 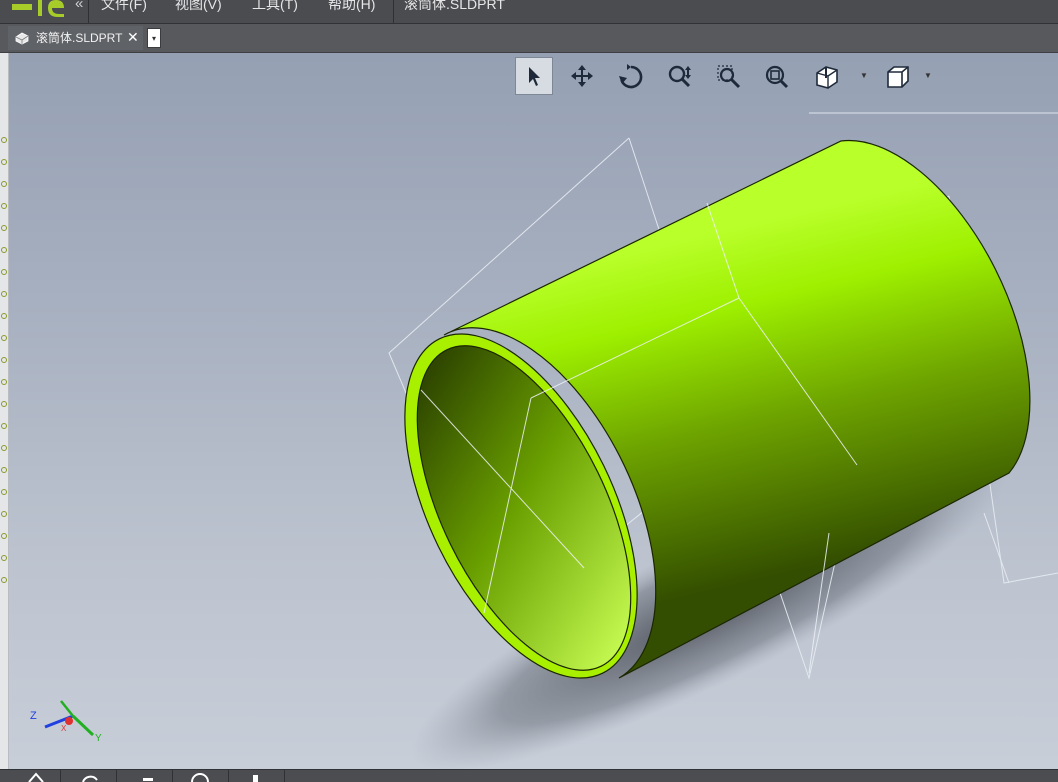 What do you see at coordinates (154, 38) in the screenshot?
I see `tab-list-dropdown: ▾` at bounding box center [154, 38].